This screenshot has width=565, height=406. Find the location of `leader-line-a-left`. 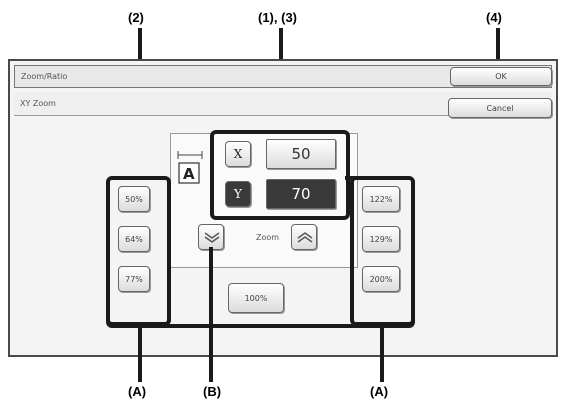

leader-line-a-left is located at coordinates (140, 354).